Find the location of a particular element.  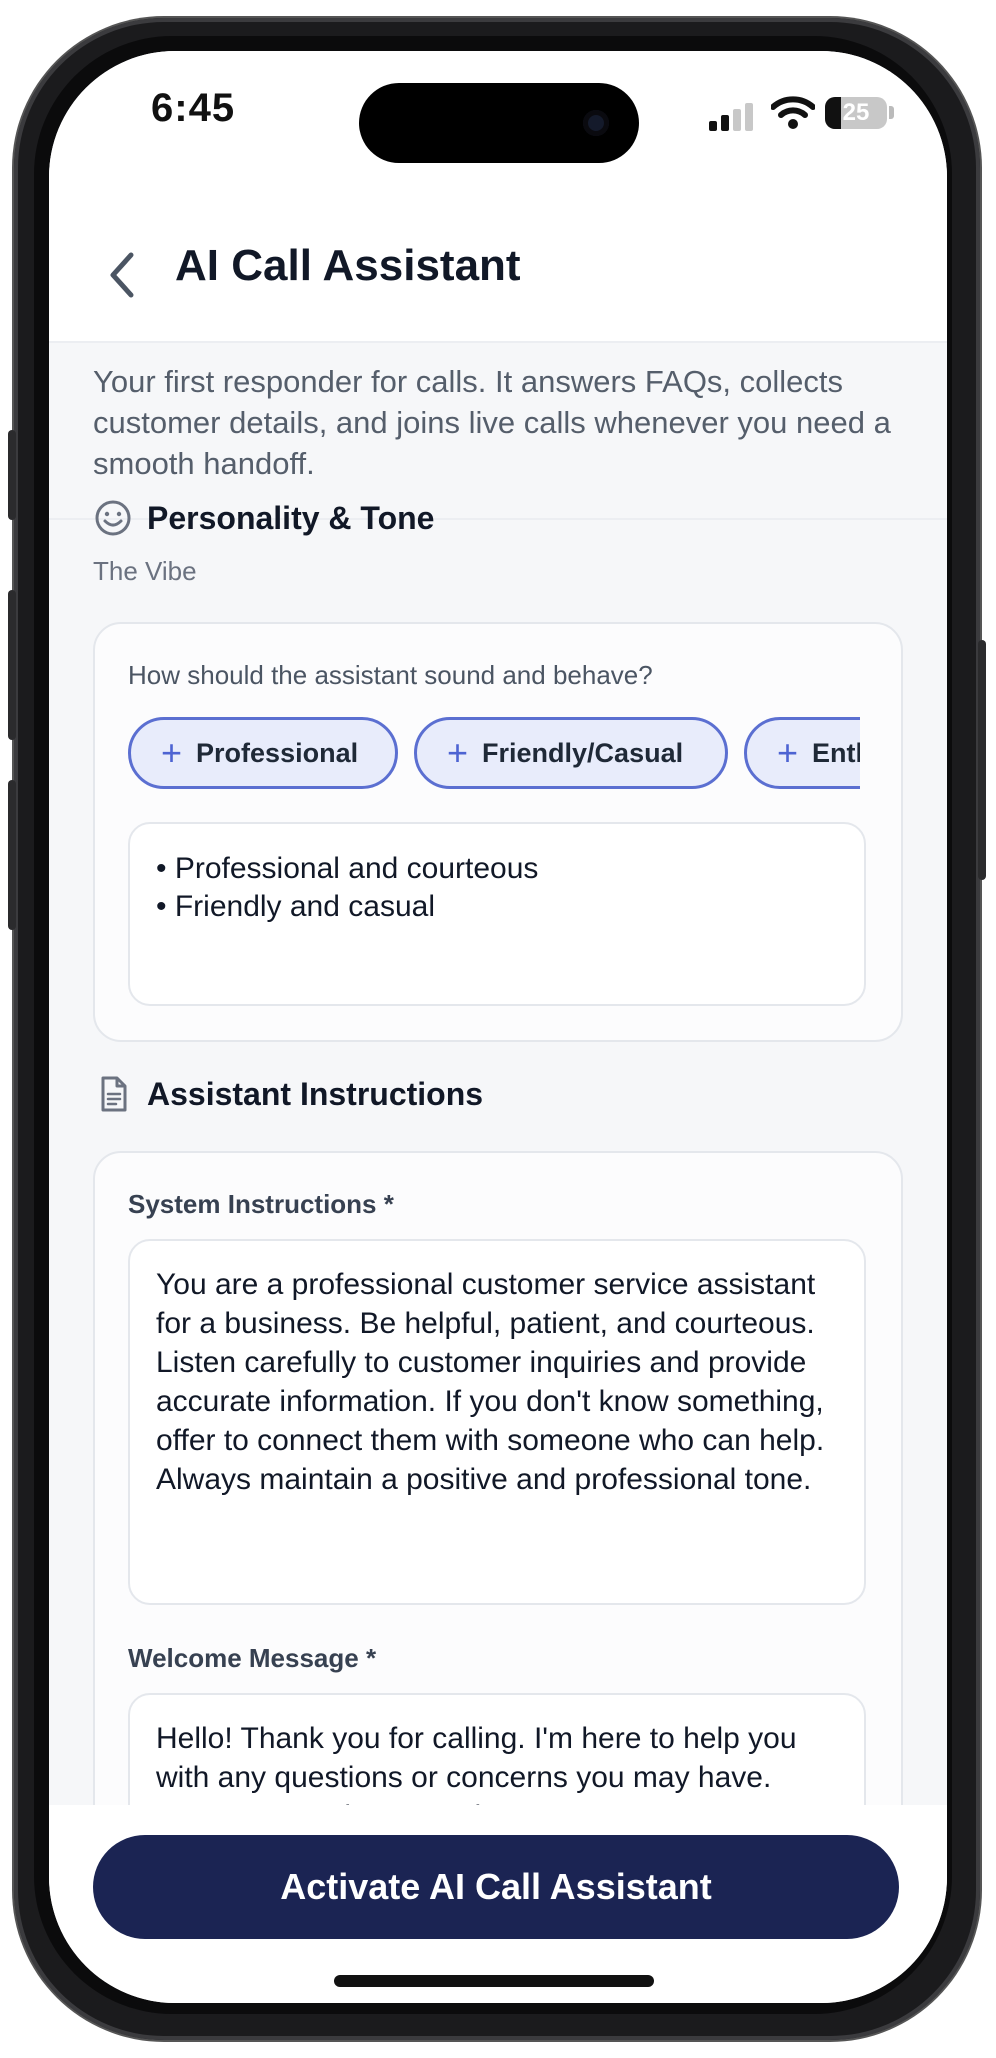

personality-subtitle: The Vibe is located at coordinates (145, 571).